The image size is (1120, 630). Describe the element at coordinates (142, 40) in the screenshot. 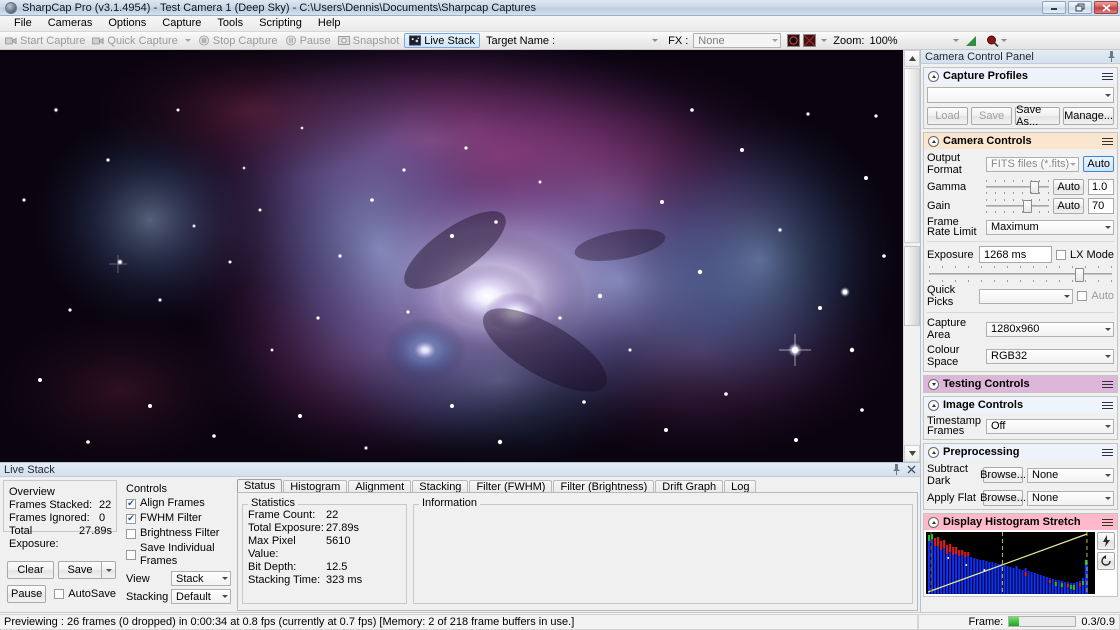

I see `quick-capture-button: Quick Capture` at that location.